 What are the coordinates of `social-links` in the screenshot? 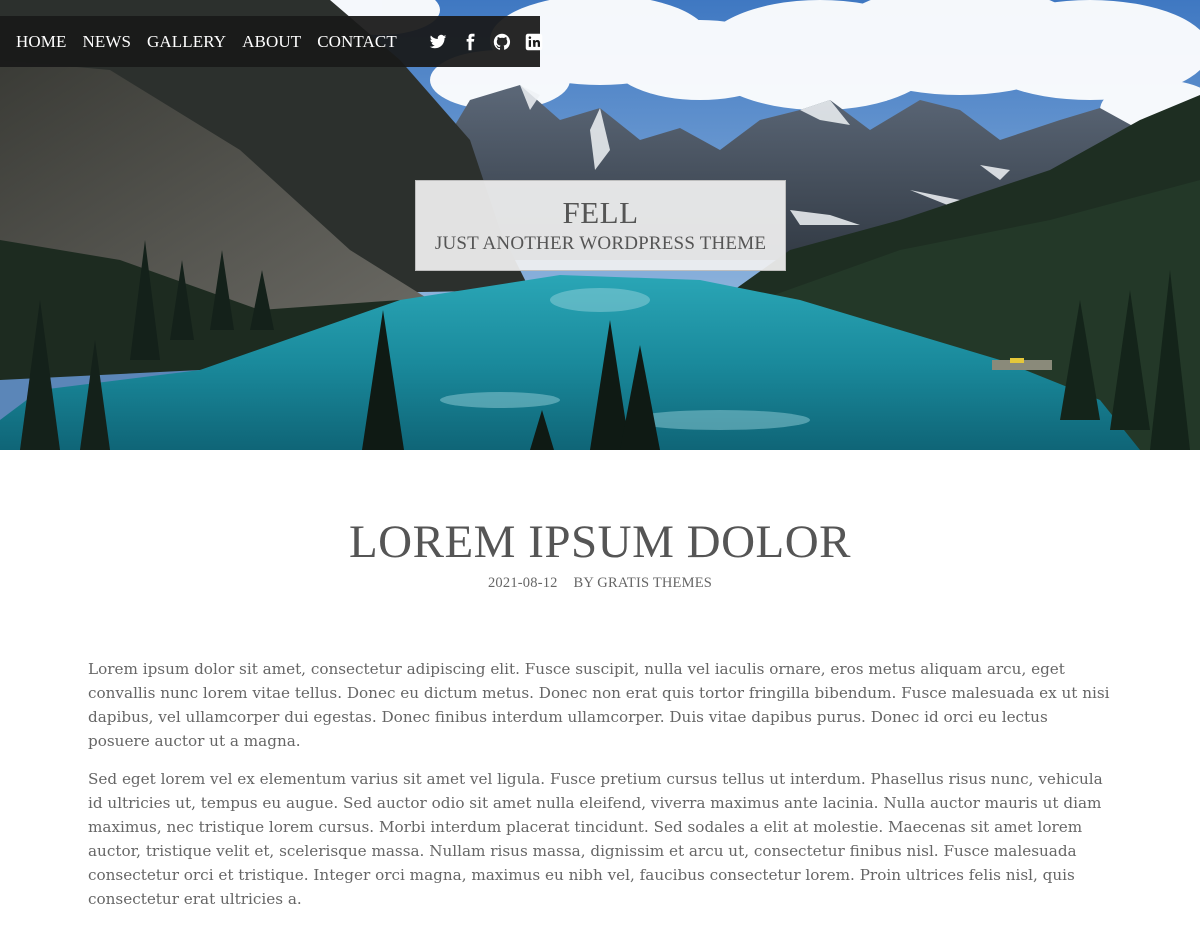 It's located at (493, 42).